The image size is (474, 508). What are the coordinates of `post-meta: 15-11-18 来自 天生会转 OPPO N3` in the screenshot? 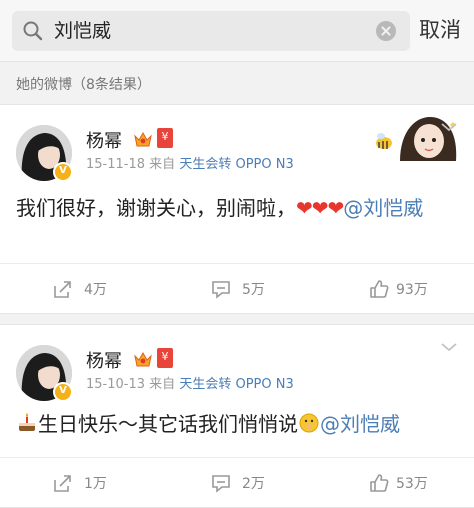 It's located at (190, 162).